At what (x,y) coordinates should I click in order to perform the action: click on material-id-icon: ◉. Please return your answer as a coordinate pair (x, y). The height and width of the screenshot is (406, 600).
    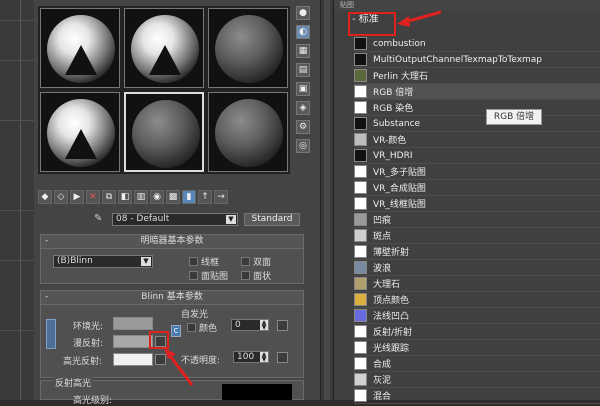
    Looking at the image, I should click on (157, 197).